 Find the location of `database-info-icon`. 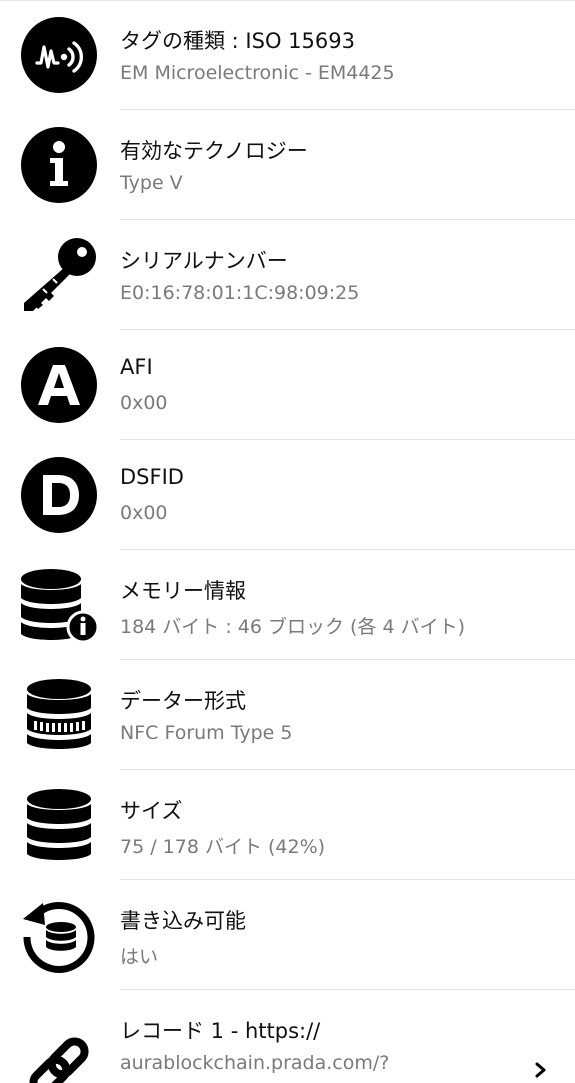

database-info-icon is located at coordinates (59, 605).